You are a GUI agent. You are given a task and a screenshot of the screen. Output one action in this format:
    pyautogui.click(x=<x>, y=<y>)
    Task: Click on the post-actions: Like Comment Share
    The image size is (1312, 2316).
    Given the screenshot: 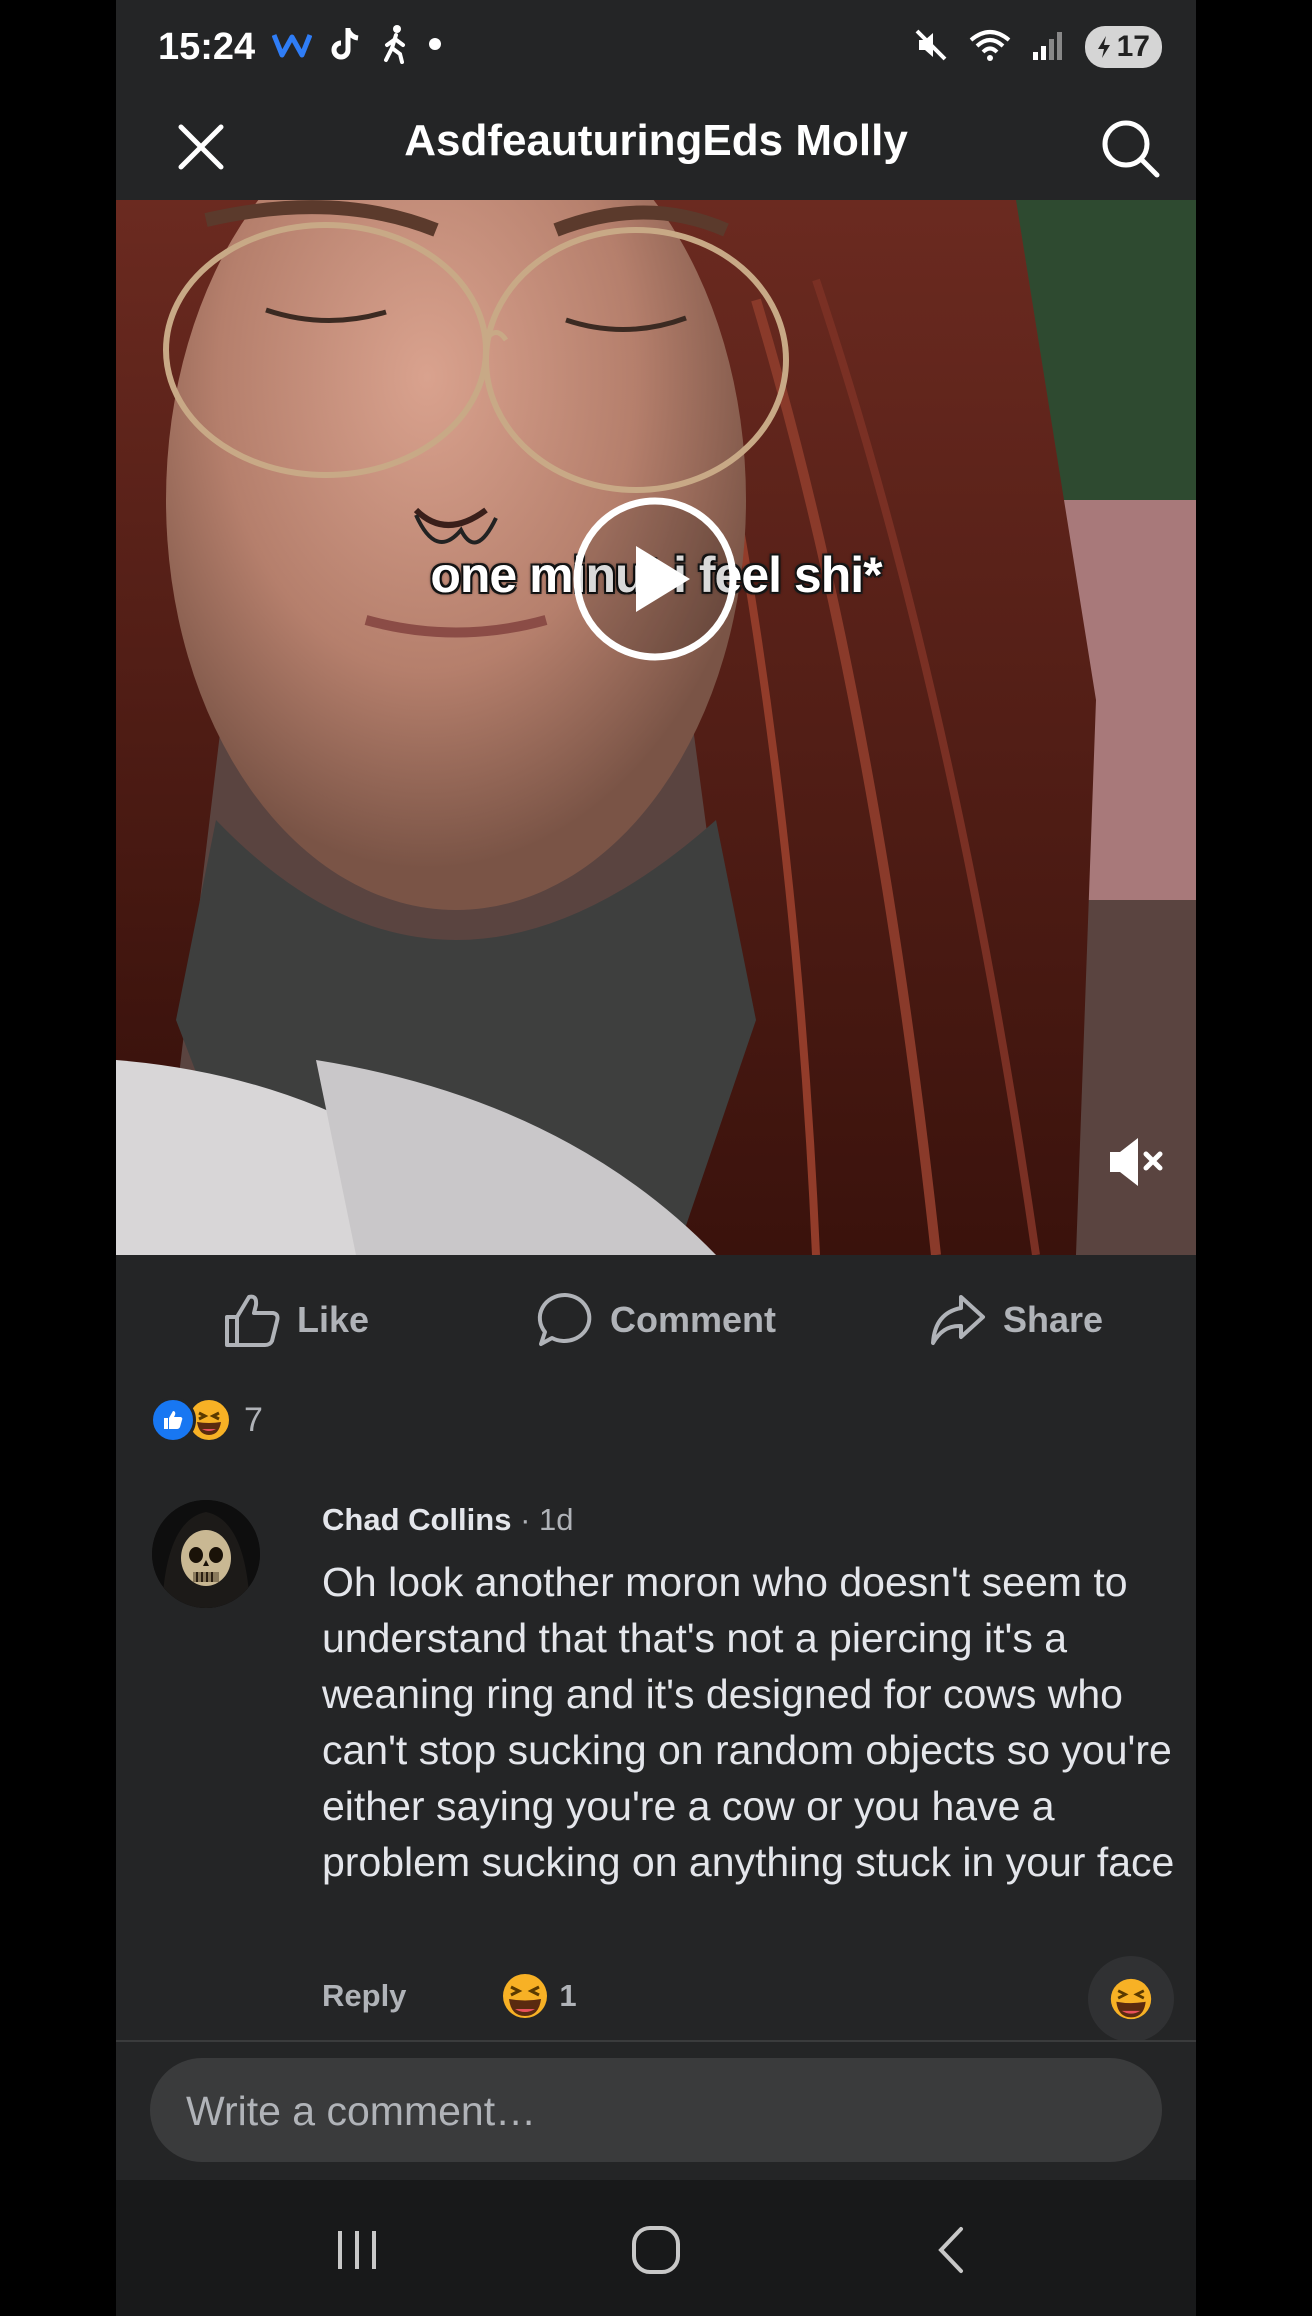 What is the action you would take?
    pyautogui.click(x=656, y=1320)
    